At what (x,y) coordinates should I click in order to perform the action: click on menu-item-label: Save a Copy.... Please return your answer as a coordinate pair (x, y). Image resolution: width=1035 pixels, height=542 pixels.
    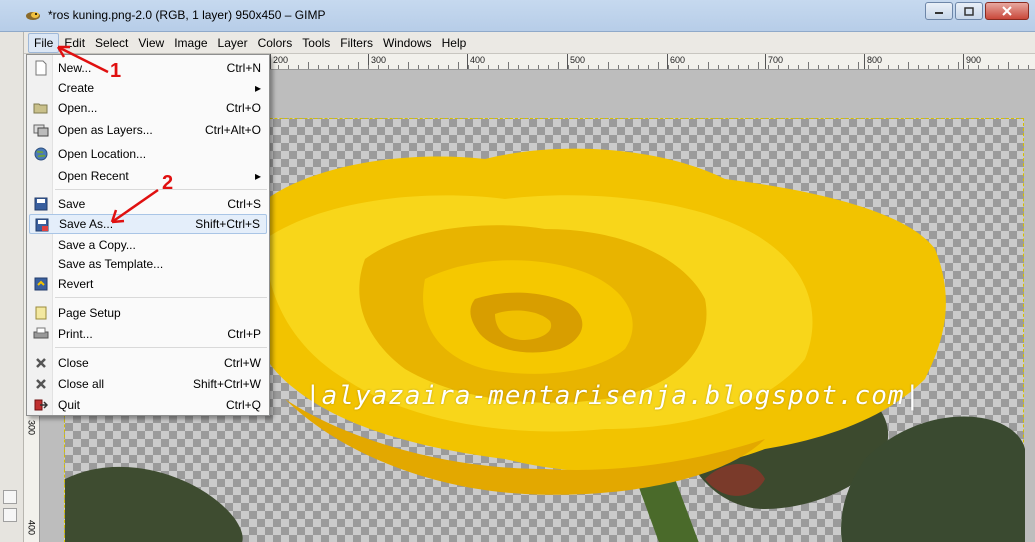
    Looking at the image, I should click on (97, 245).